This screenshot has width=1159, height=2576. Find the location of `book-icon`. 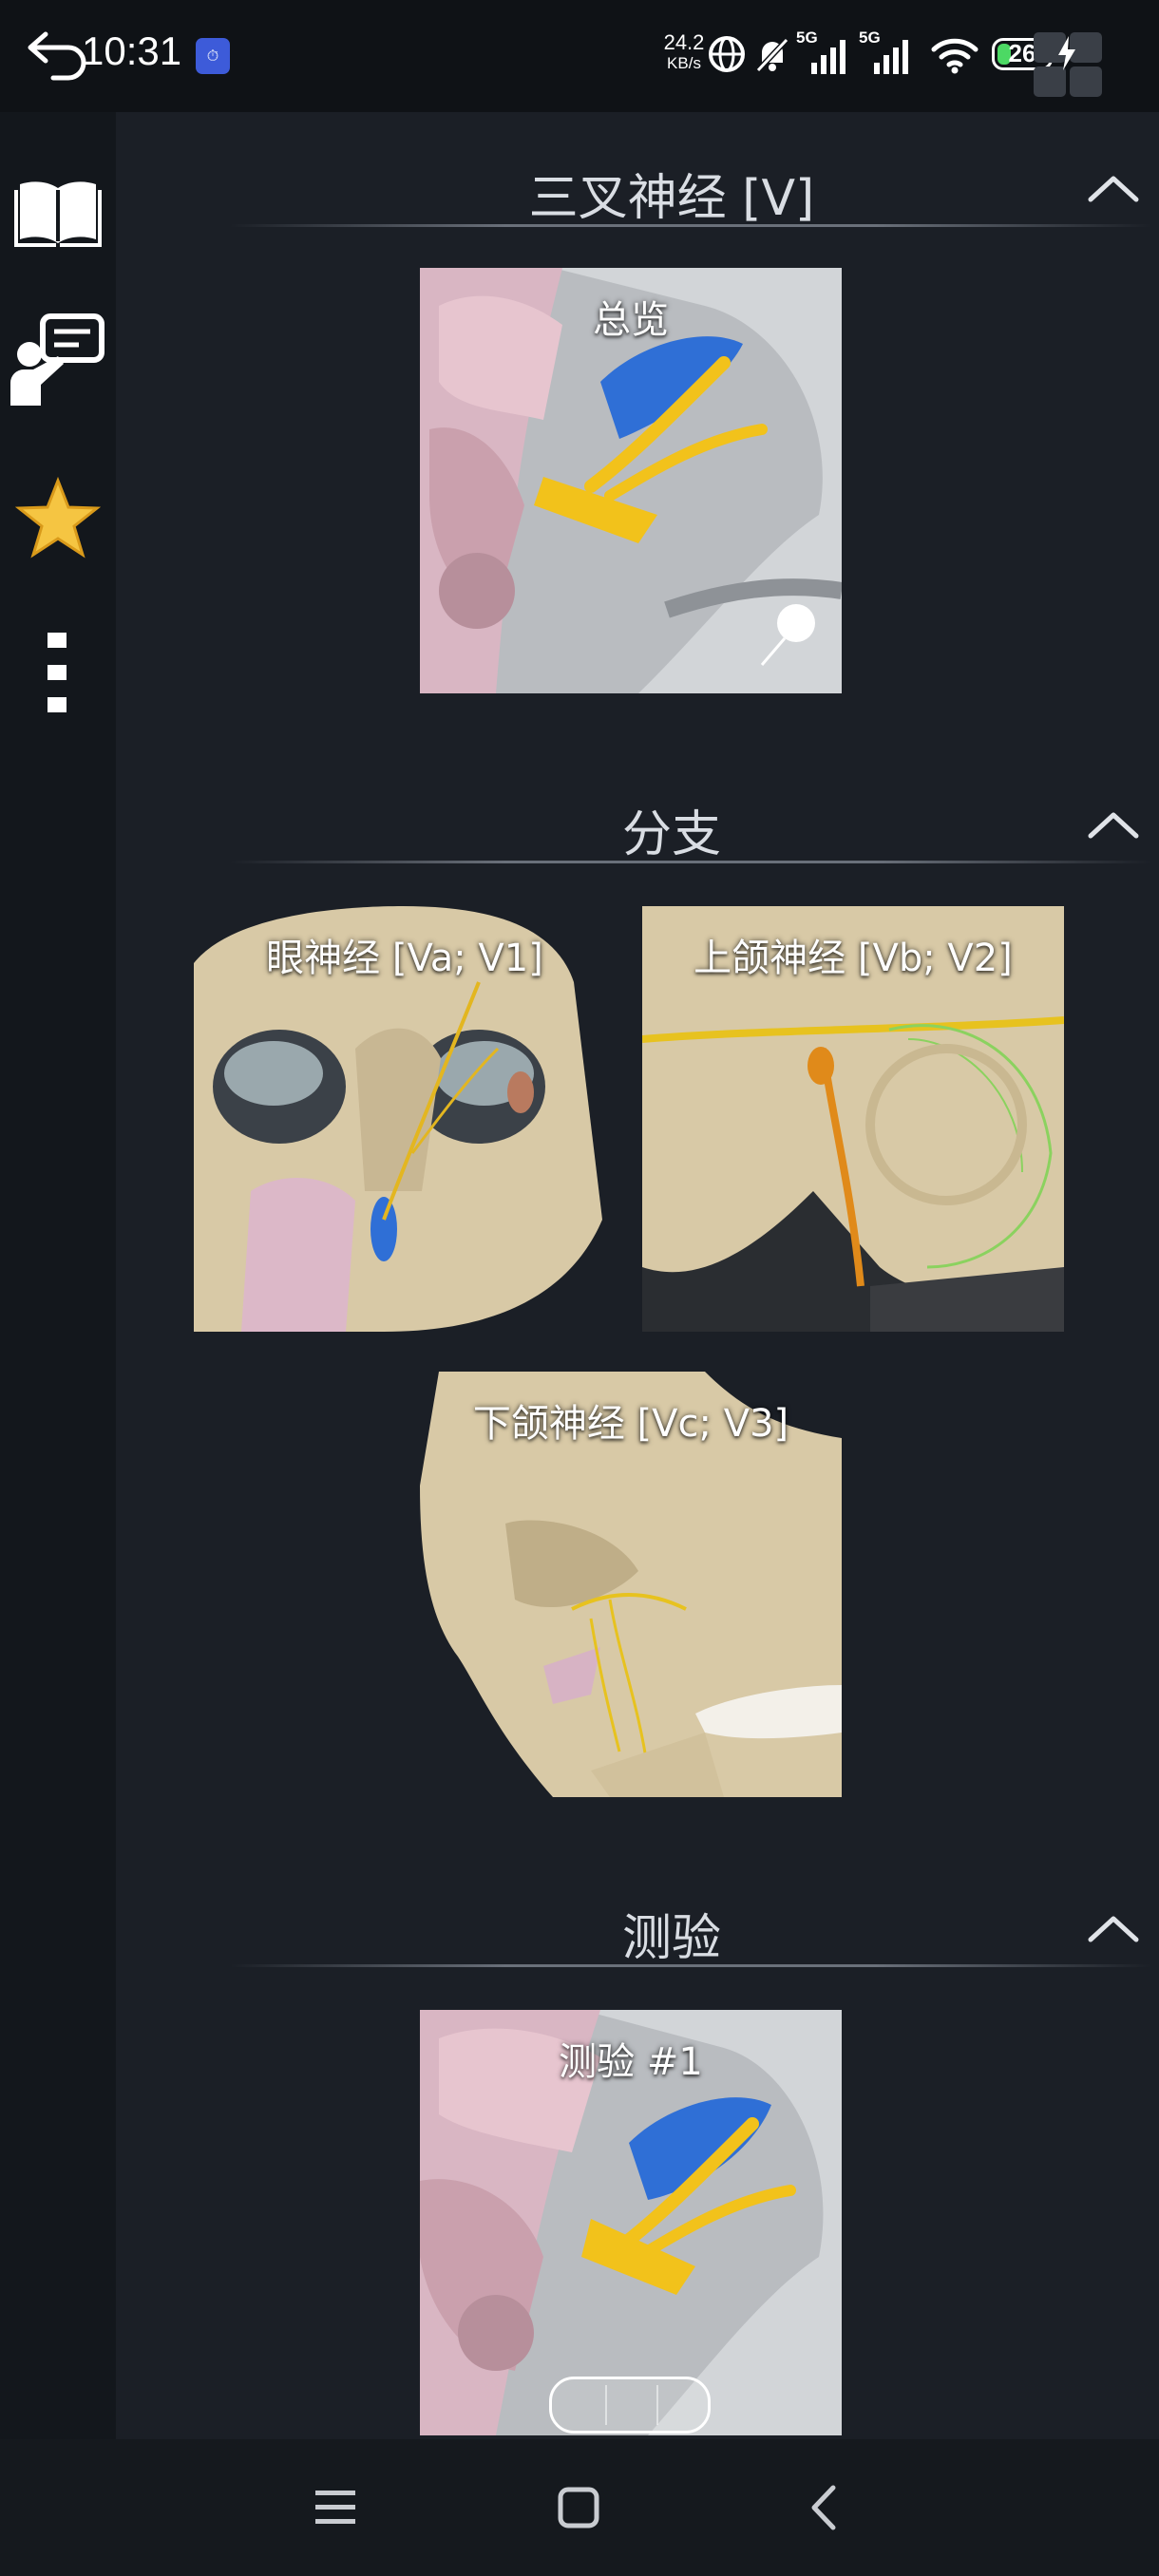

book-icon is located at coordinates (58, 214).